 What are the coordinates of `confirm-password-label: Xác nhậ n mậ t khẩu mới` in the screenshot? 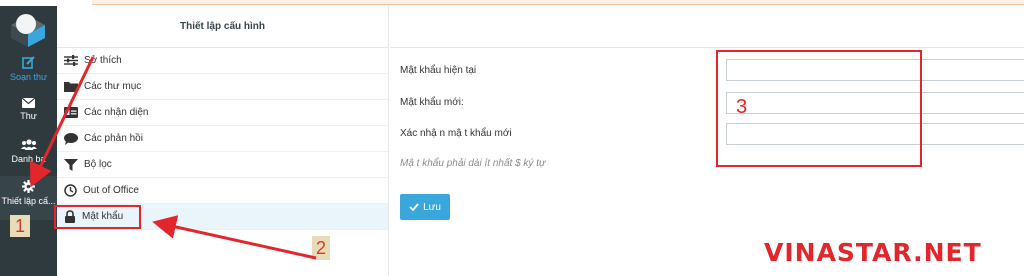 It's located at (456, 133).